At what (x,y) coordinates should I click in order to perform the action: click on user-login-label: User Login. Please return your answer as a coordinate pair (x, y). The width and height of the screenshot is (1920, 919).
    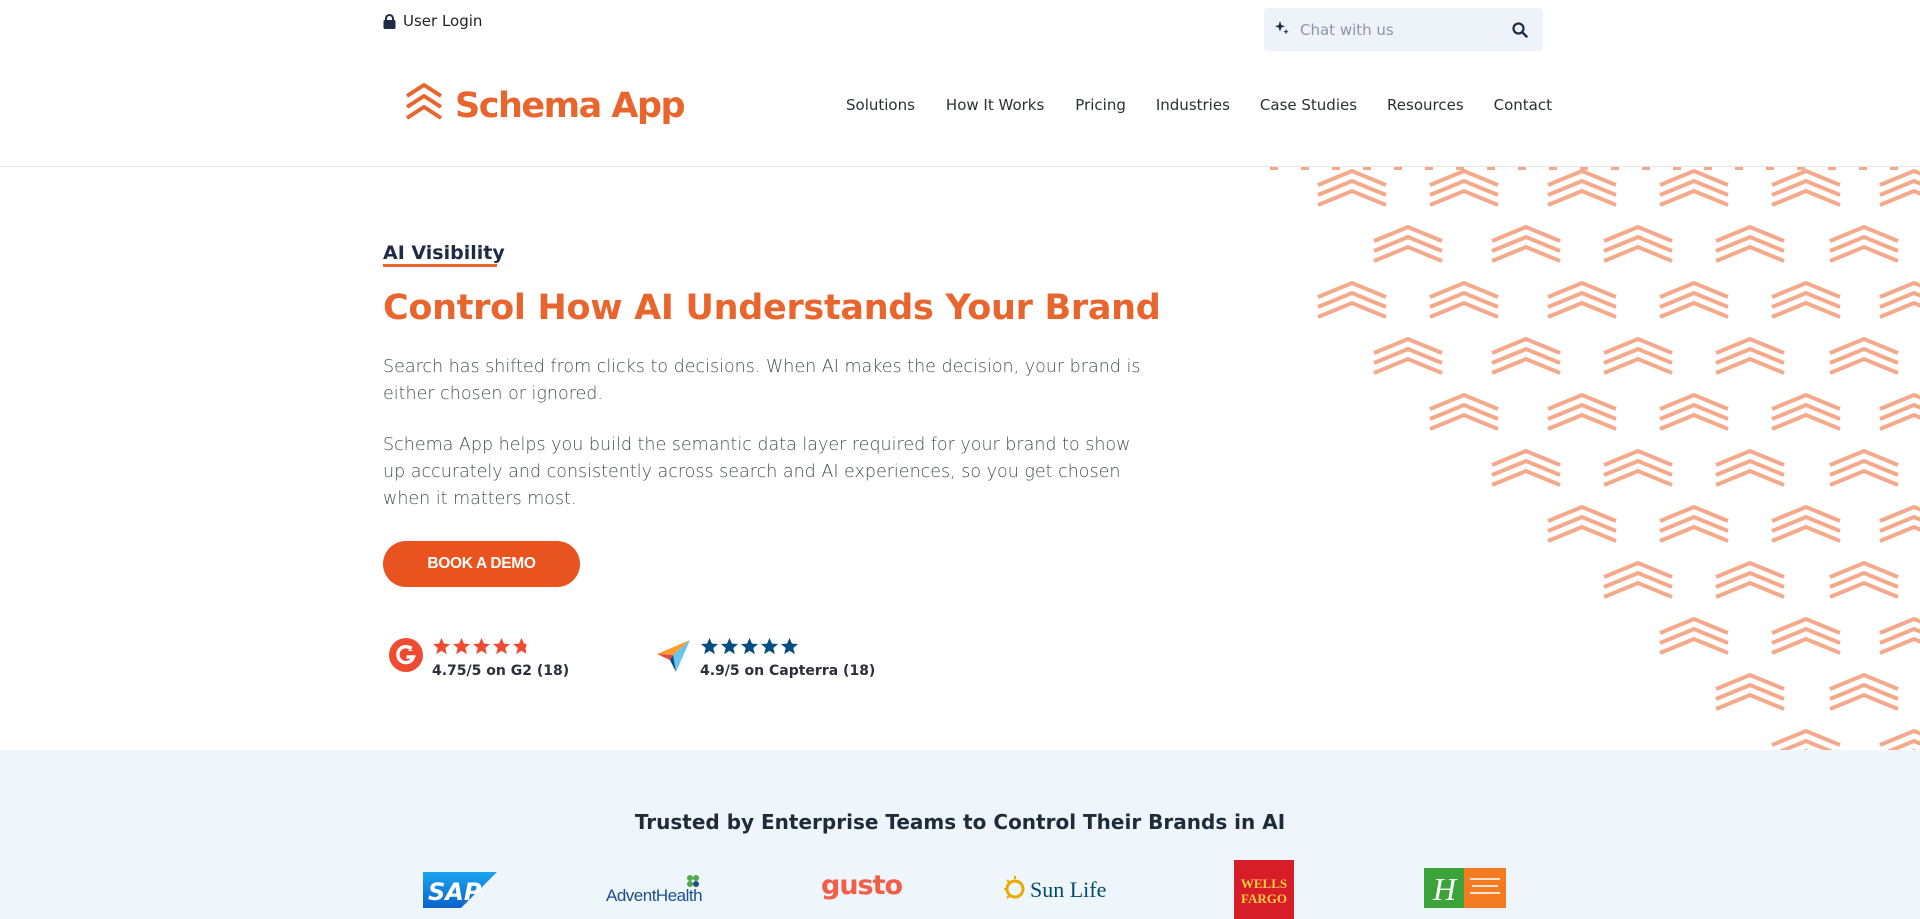
    Looking at the image, I should click on (443, 21).